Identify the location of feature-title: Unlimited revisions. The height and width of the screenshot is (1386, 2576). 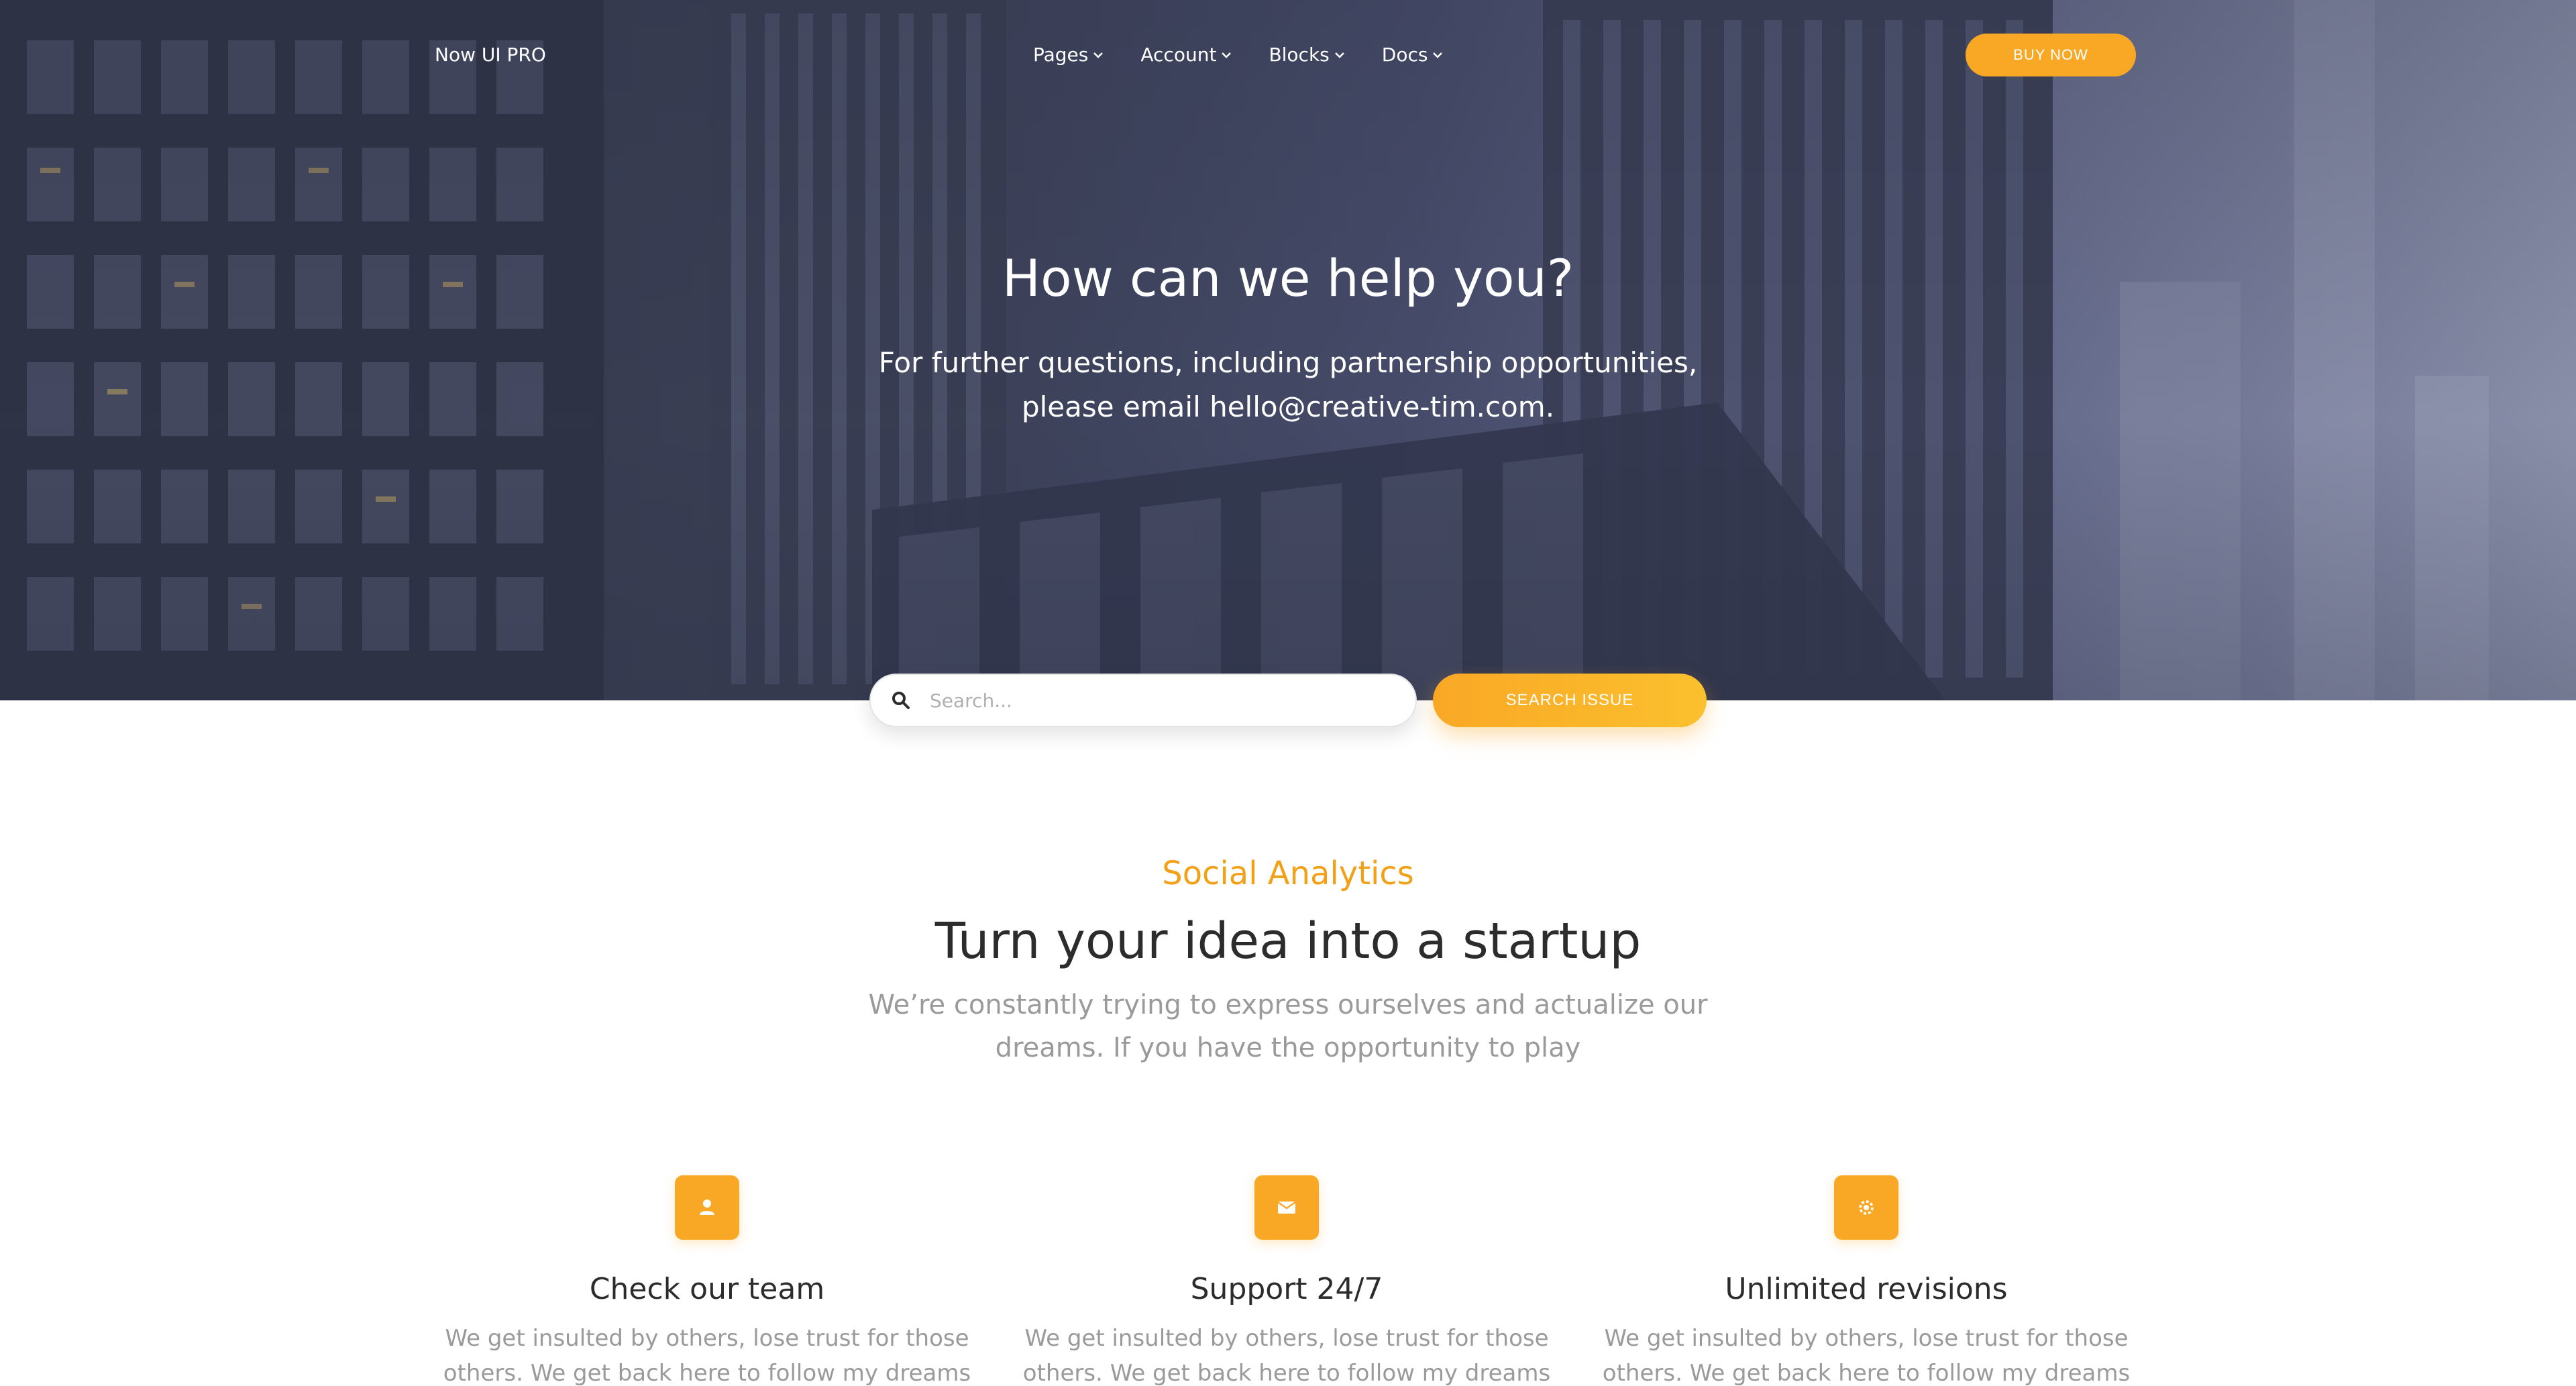
(1866, 1289).